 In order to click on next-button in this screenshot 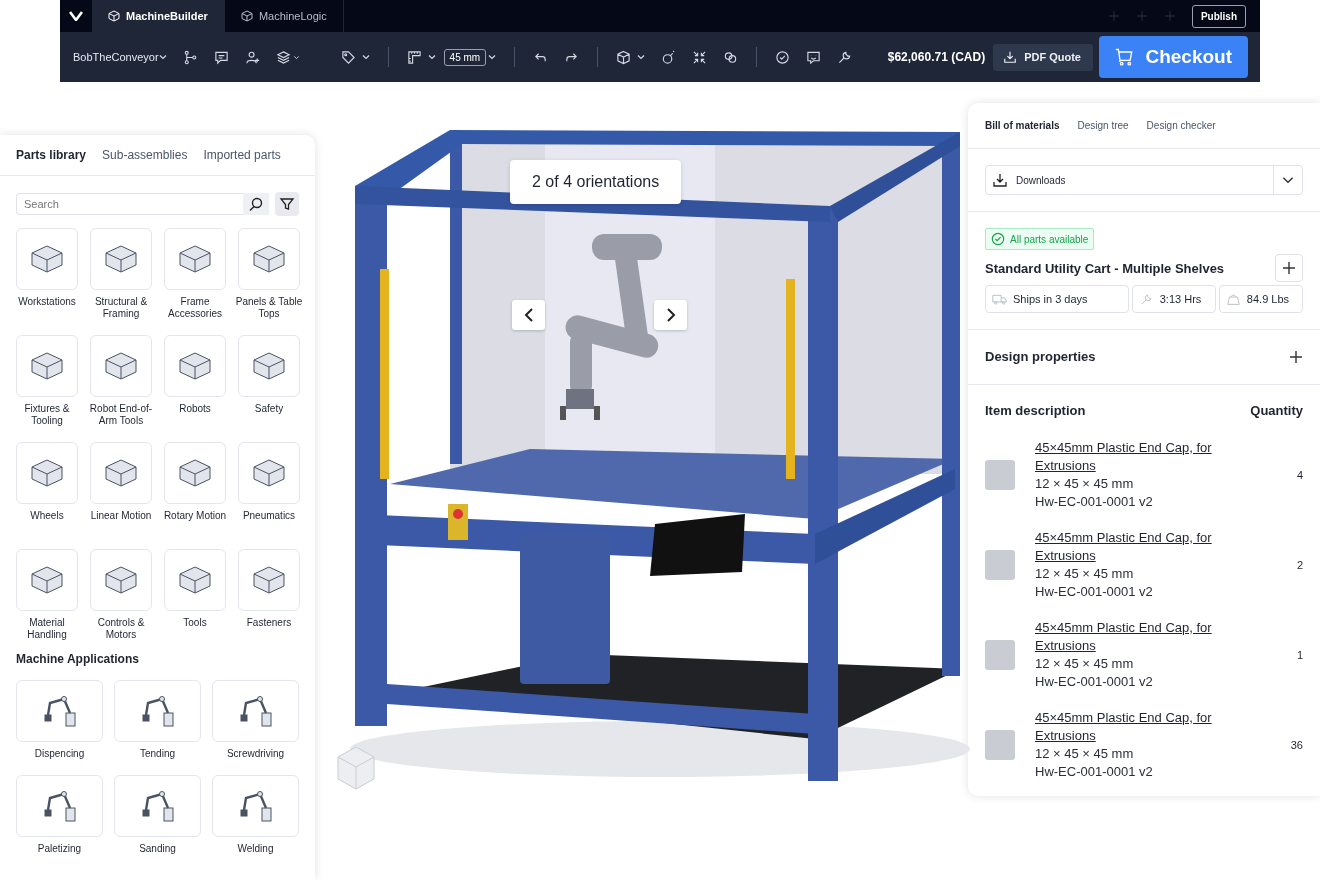, I will do `click(670, 315)`.